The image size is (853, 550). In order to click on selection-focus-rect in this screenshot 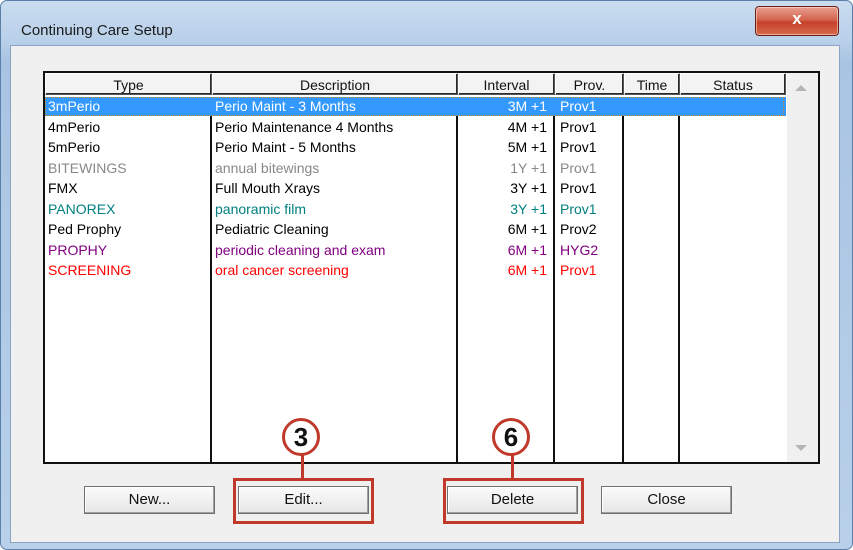, I will do `click(414, 106)`.